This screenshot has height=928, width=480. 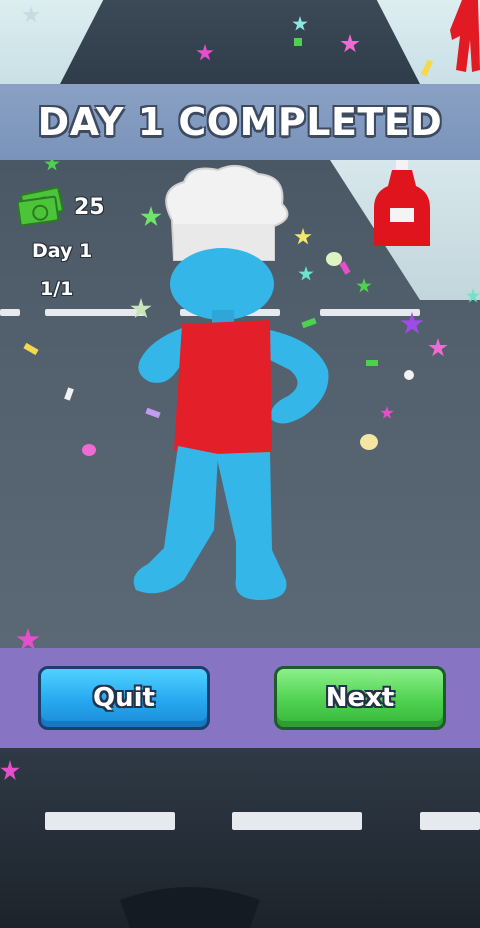 I want to click on money-value: 25, so click(x=89, y=207).